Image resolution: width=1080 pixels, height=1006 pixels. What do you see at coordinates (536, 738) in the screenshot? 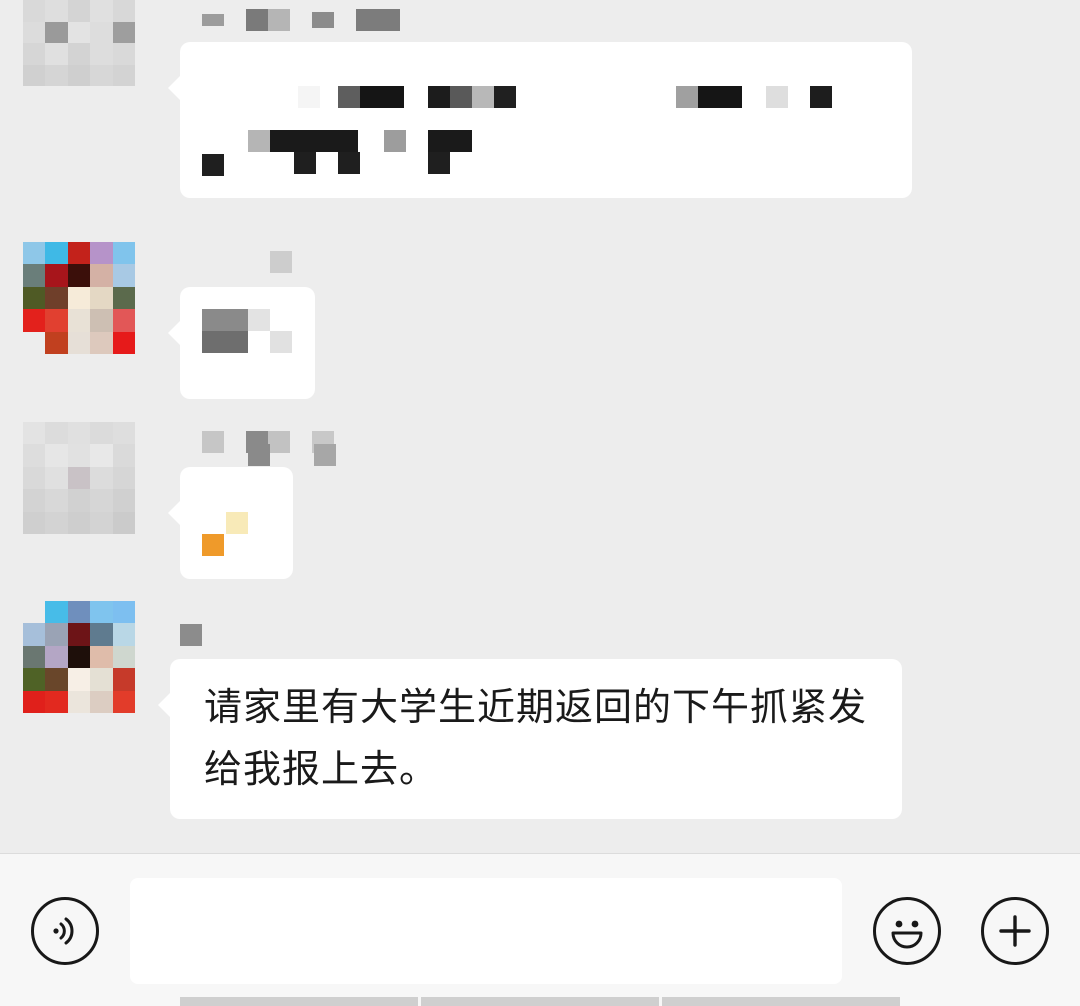
I see `message-text: 请家里有大学生近期返回的下午抓紧发给我报上去。` at bounding box center [536, 738].